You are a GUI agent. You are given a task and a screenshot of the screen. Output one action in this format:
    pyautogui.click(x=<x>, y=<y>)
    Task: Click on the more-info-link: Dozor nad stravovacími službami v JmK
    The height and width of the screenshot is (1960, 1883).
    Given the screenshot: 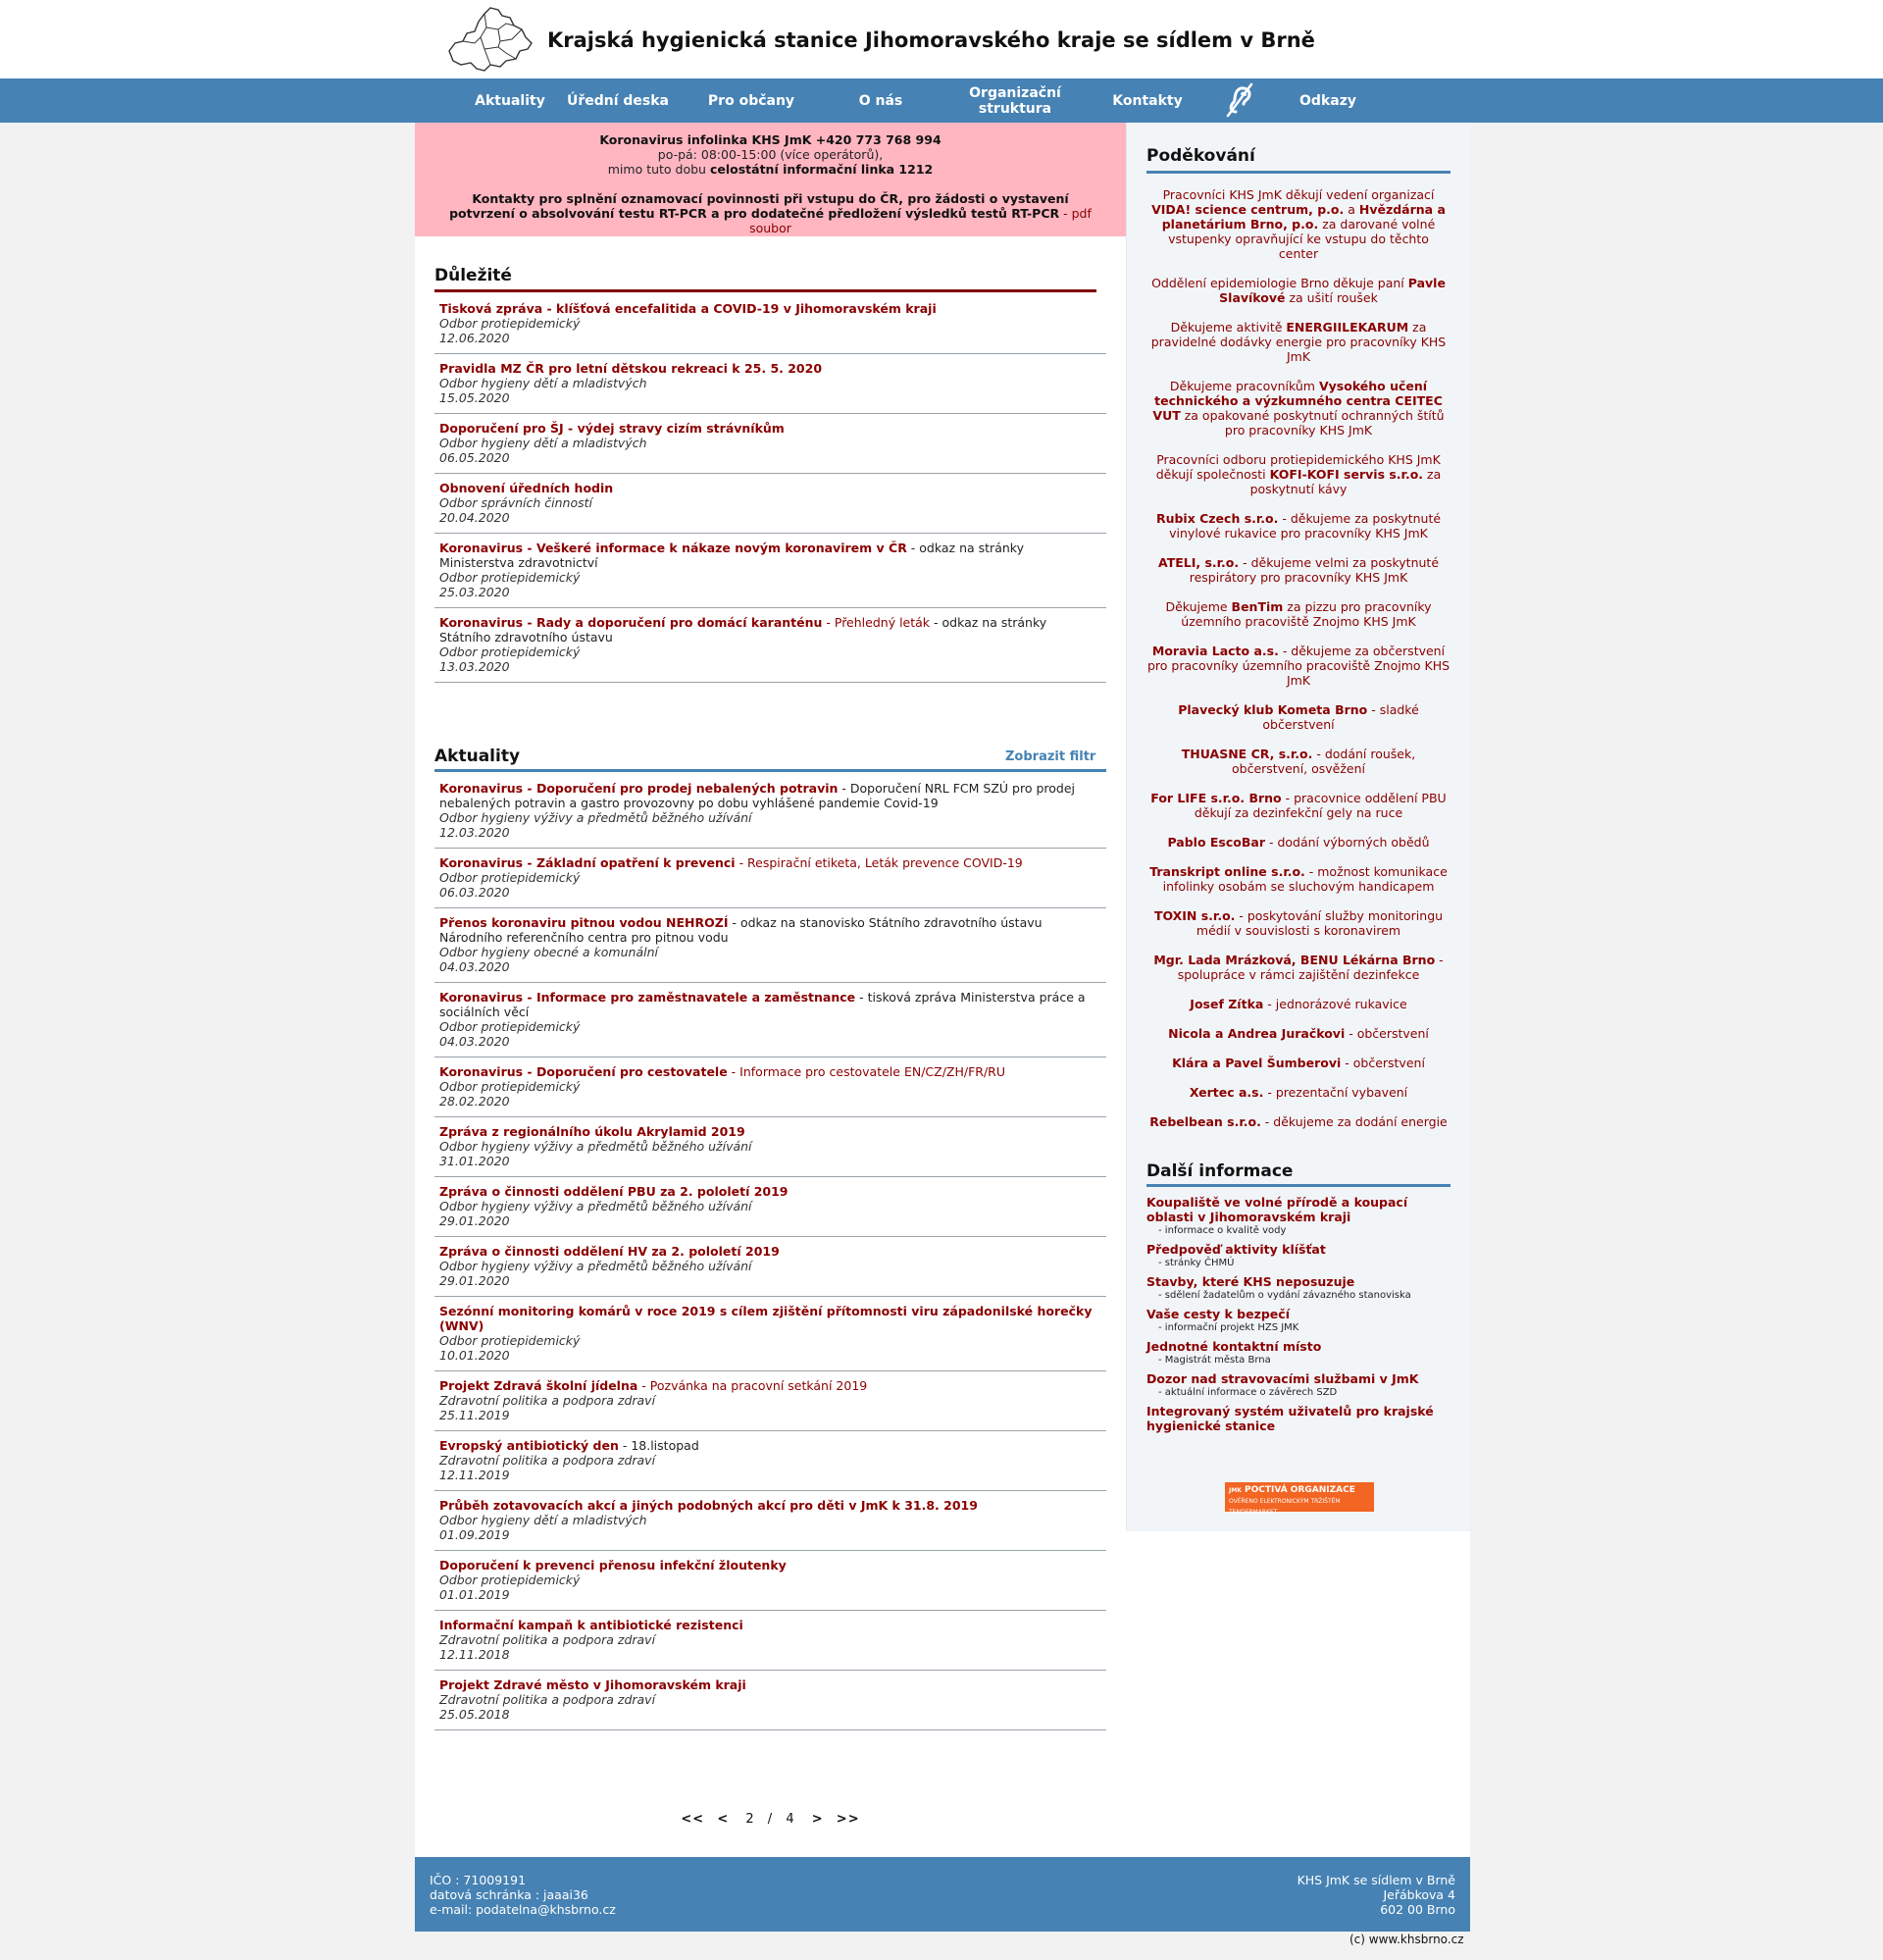 What is the action you would take?
    pyautogui.click(x=1298, y=1378)
    